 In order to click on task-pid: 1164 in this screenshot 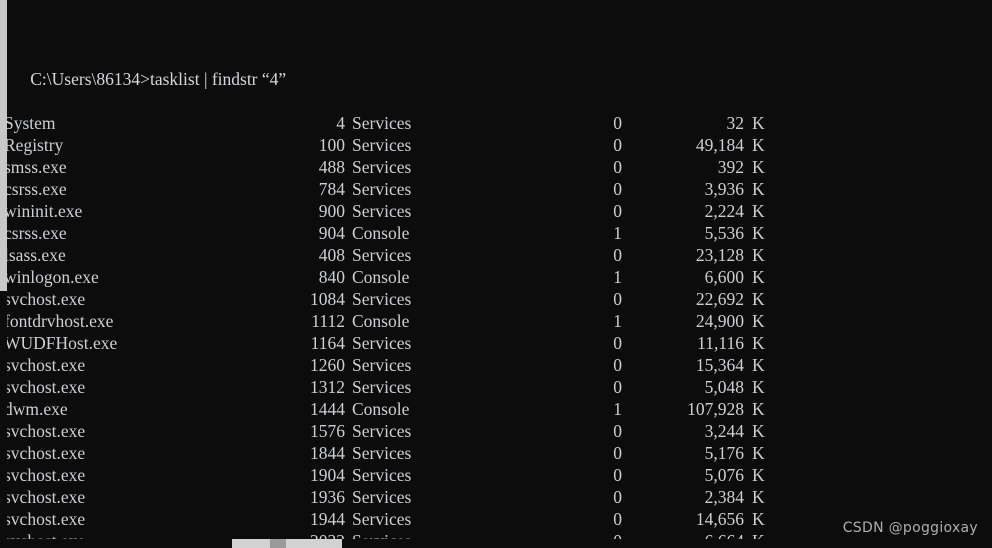, I will do `click(327, 343)`.